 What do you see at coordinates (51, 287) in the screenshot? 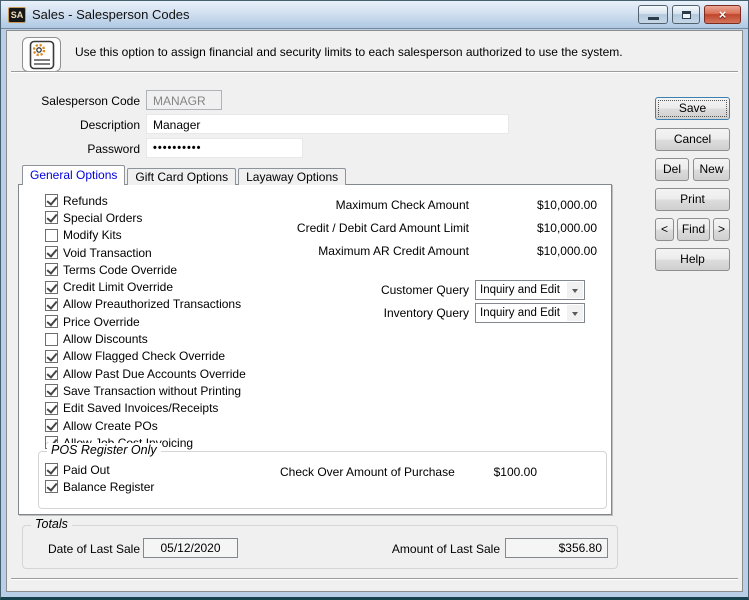
I see `checkbox-credit-limit-override` at bounding box center [51, 287].